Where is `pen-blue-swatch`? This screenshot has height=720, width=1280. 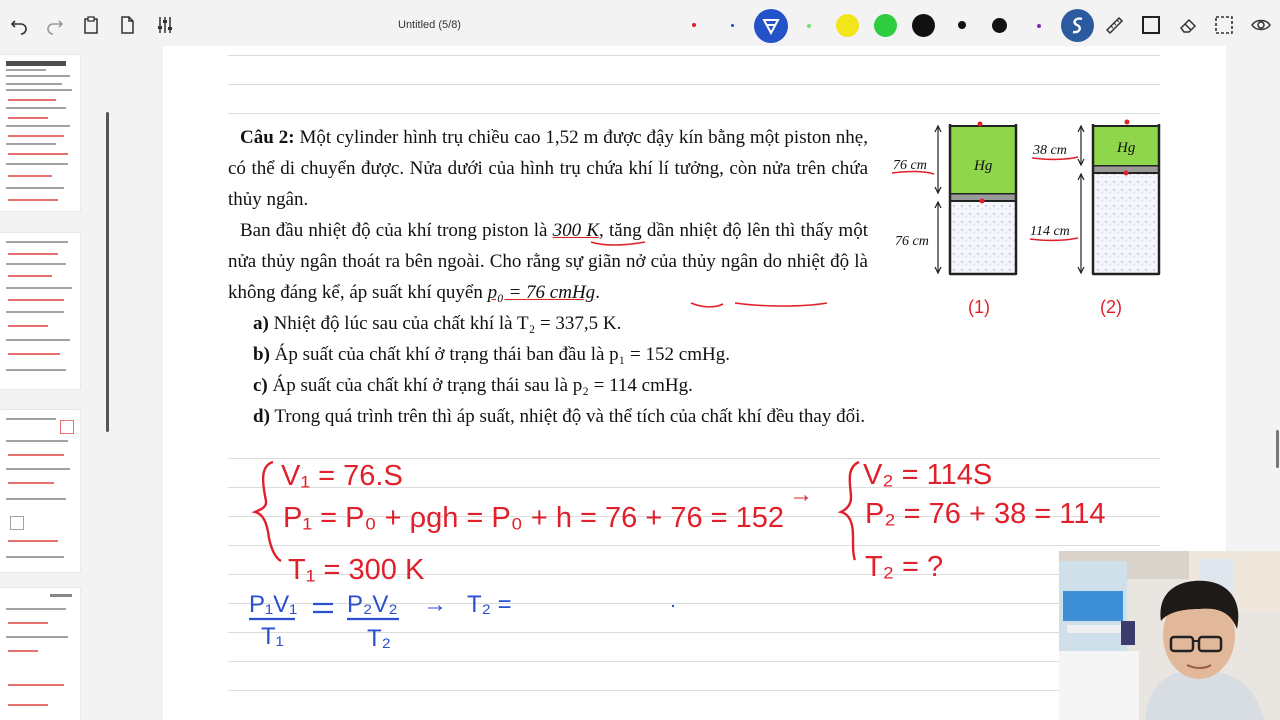 pen-blue-swatch is located at coordinates (732, 25).